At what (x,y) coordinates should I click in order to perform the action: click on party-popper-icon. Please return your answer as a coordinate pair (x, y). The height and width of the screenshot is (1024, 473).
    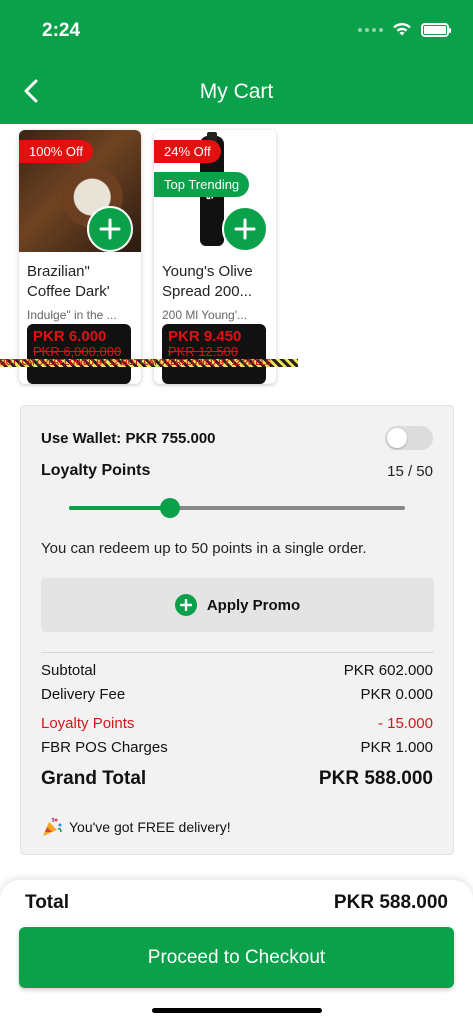
    Looking at the image, I should click on (52, 826).